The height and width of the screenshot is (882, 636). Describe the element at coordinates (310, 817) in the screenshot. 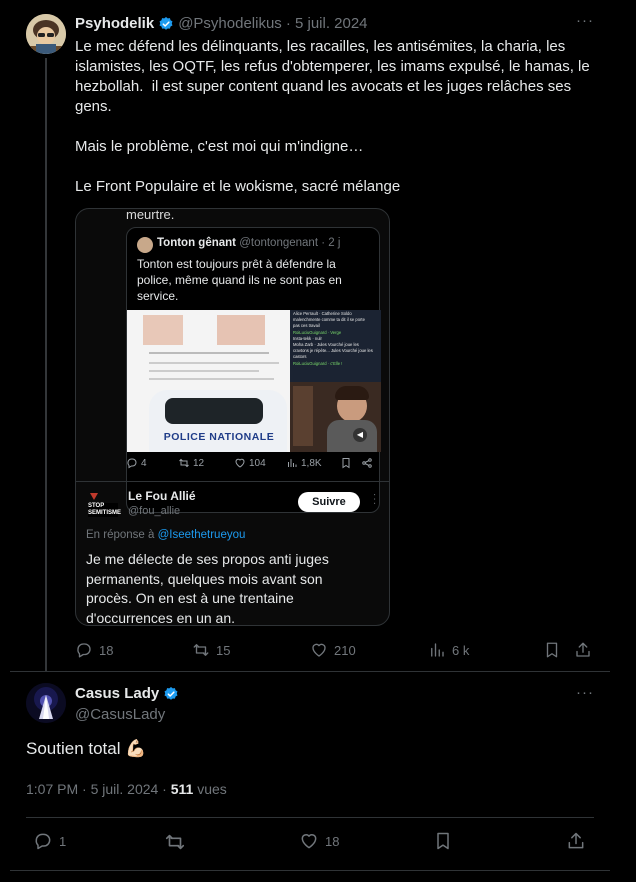

I see `actions-divider` at that location.